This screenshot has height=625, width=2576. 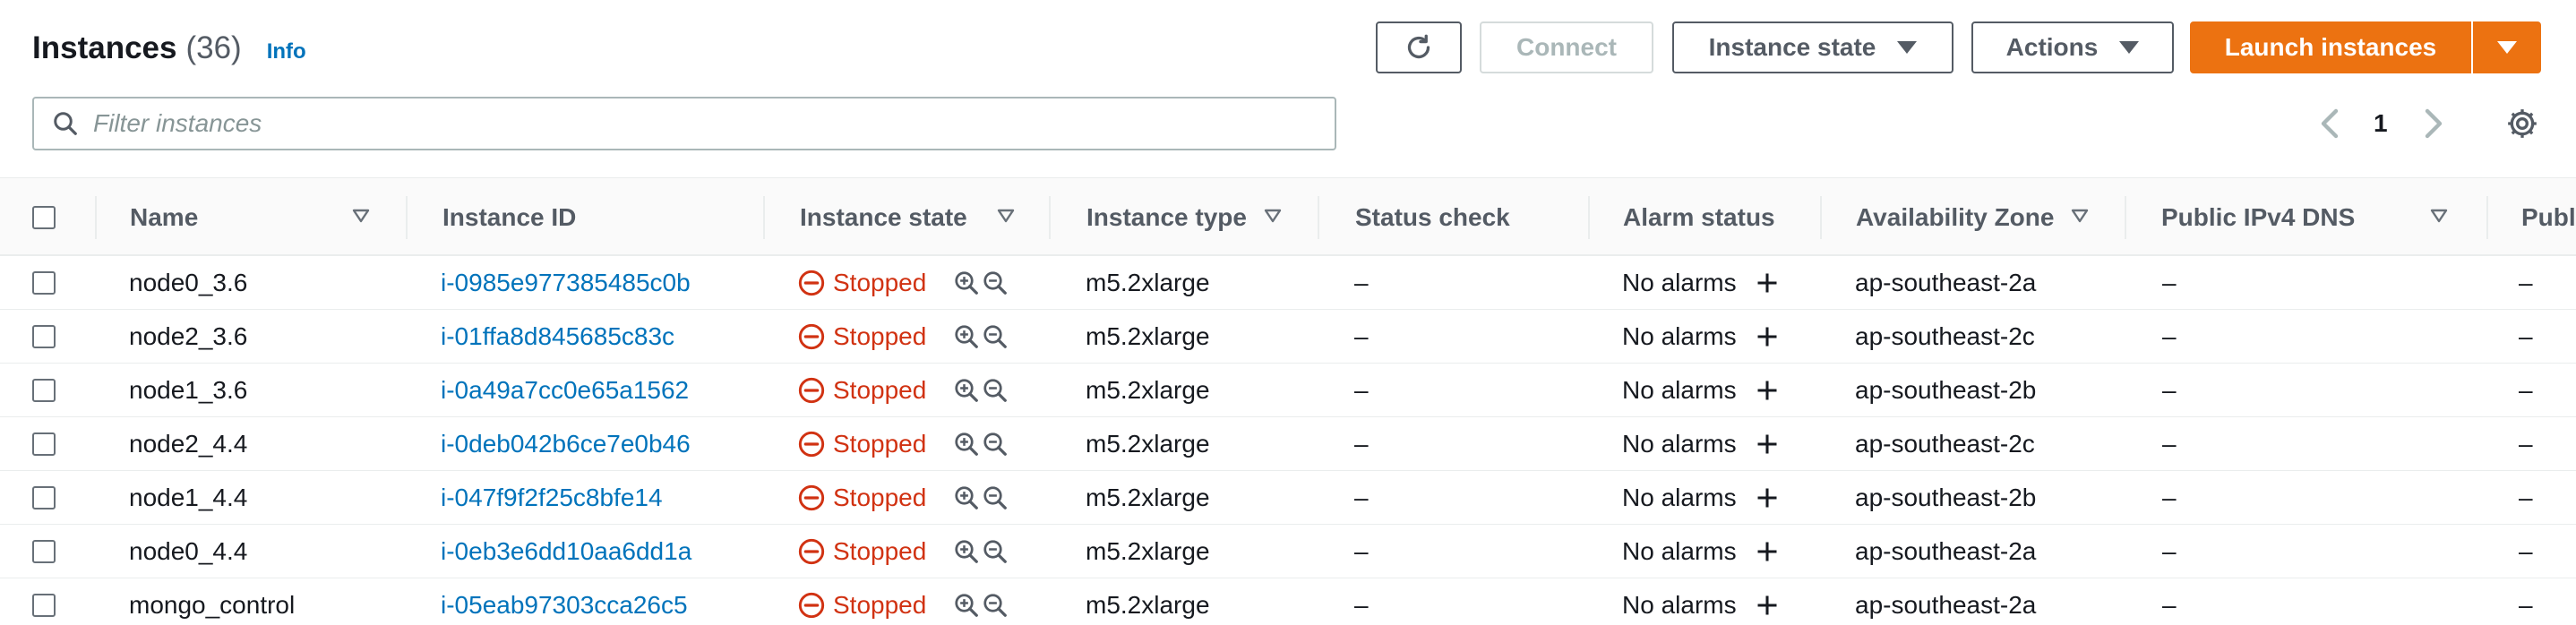 I want to click on instance-count: (36), so click(x=213, y=47).